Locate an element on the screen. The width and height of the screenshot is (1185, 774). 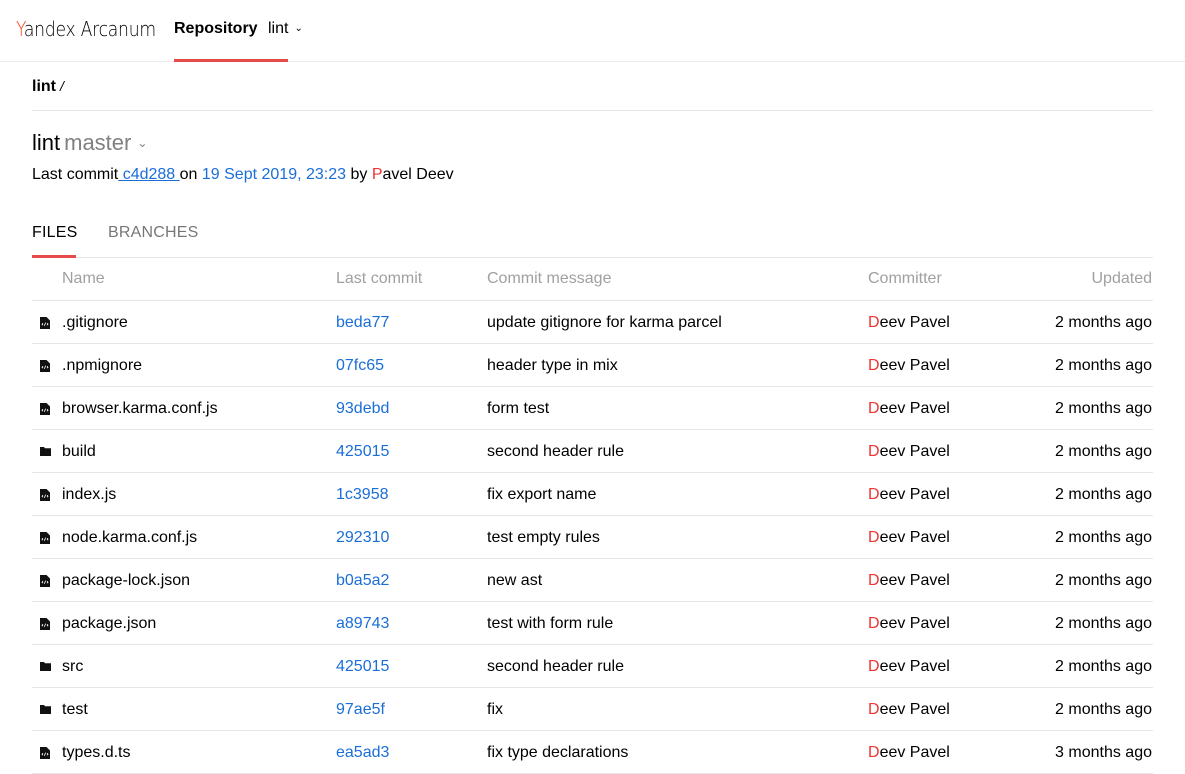
repo-selector: lint ⌄ is located at coordinates (285, 29).